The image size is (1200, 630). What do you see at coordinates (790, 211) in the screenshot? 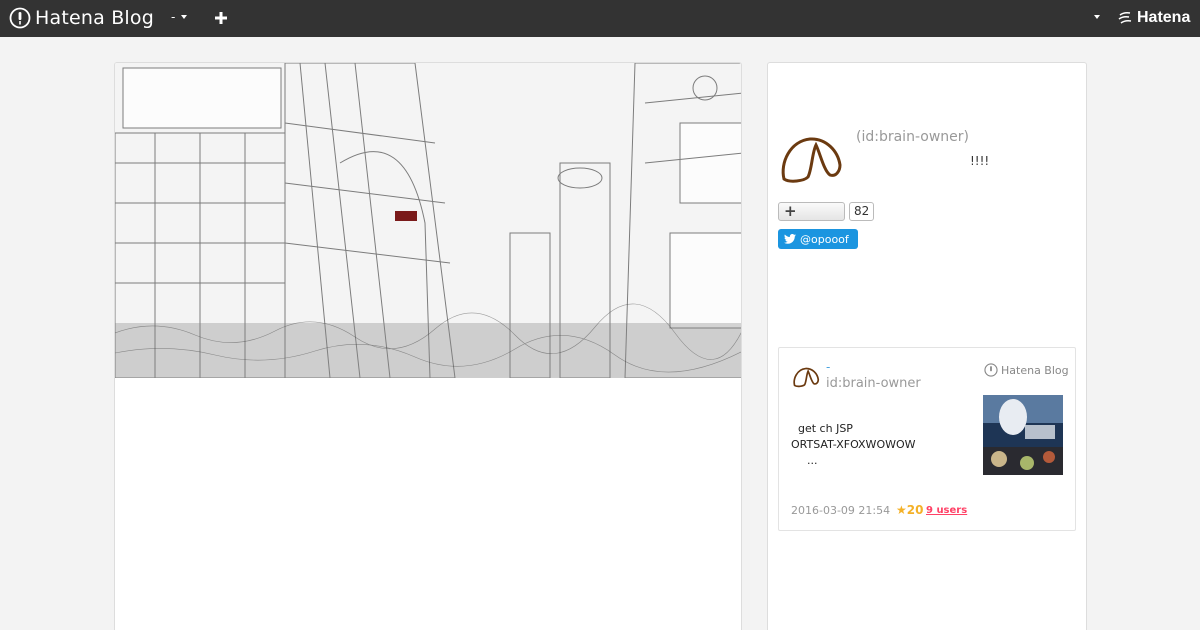
I see `plus-icon: +` at bounding box center [790, 211].